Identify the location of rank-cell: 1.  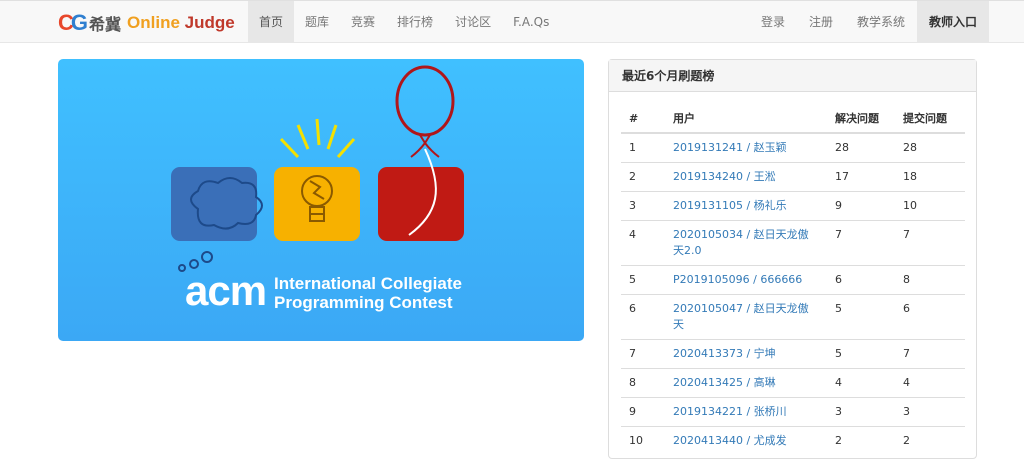
(643, 147).